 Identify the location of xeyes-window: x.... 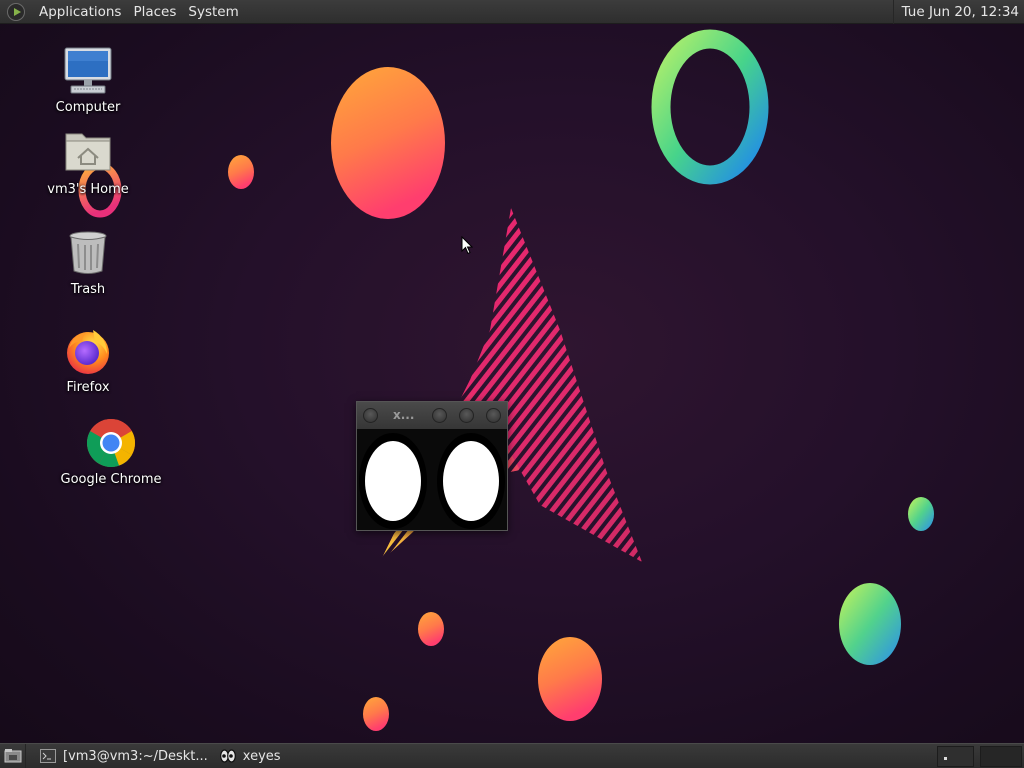
(432, 466).